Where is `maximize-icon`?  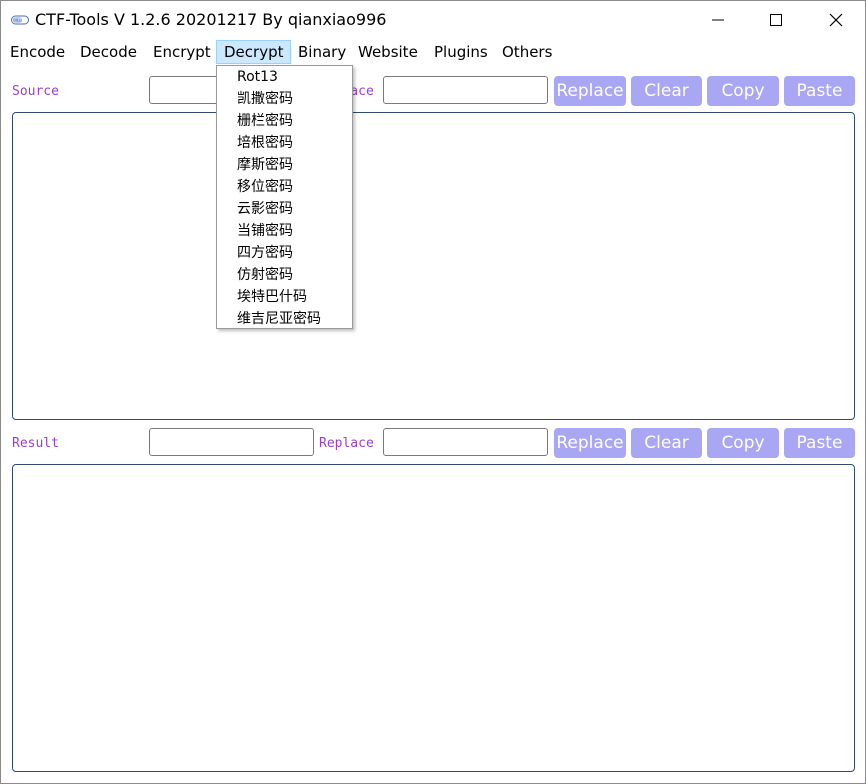 maximize-icon is located at coordinates (776, 20).